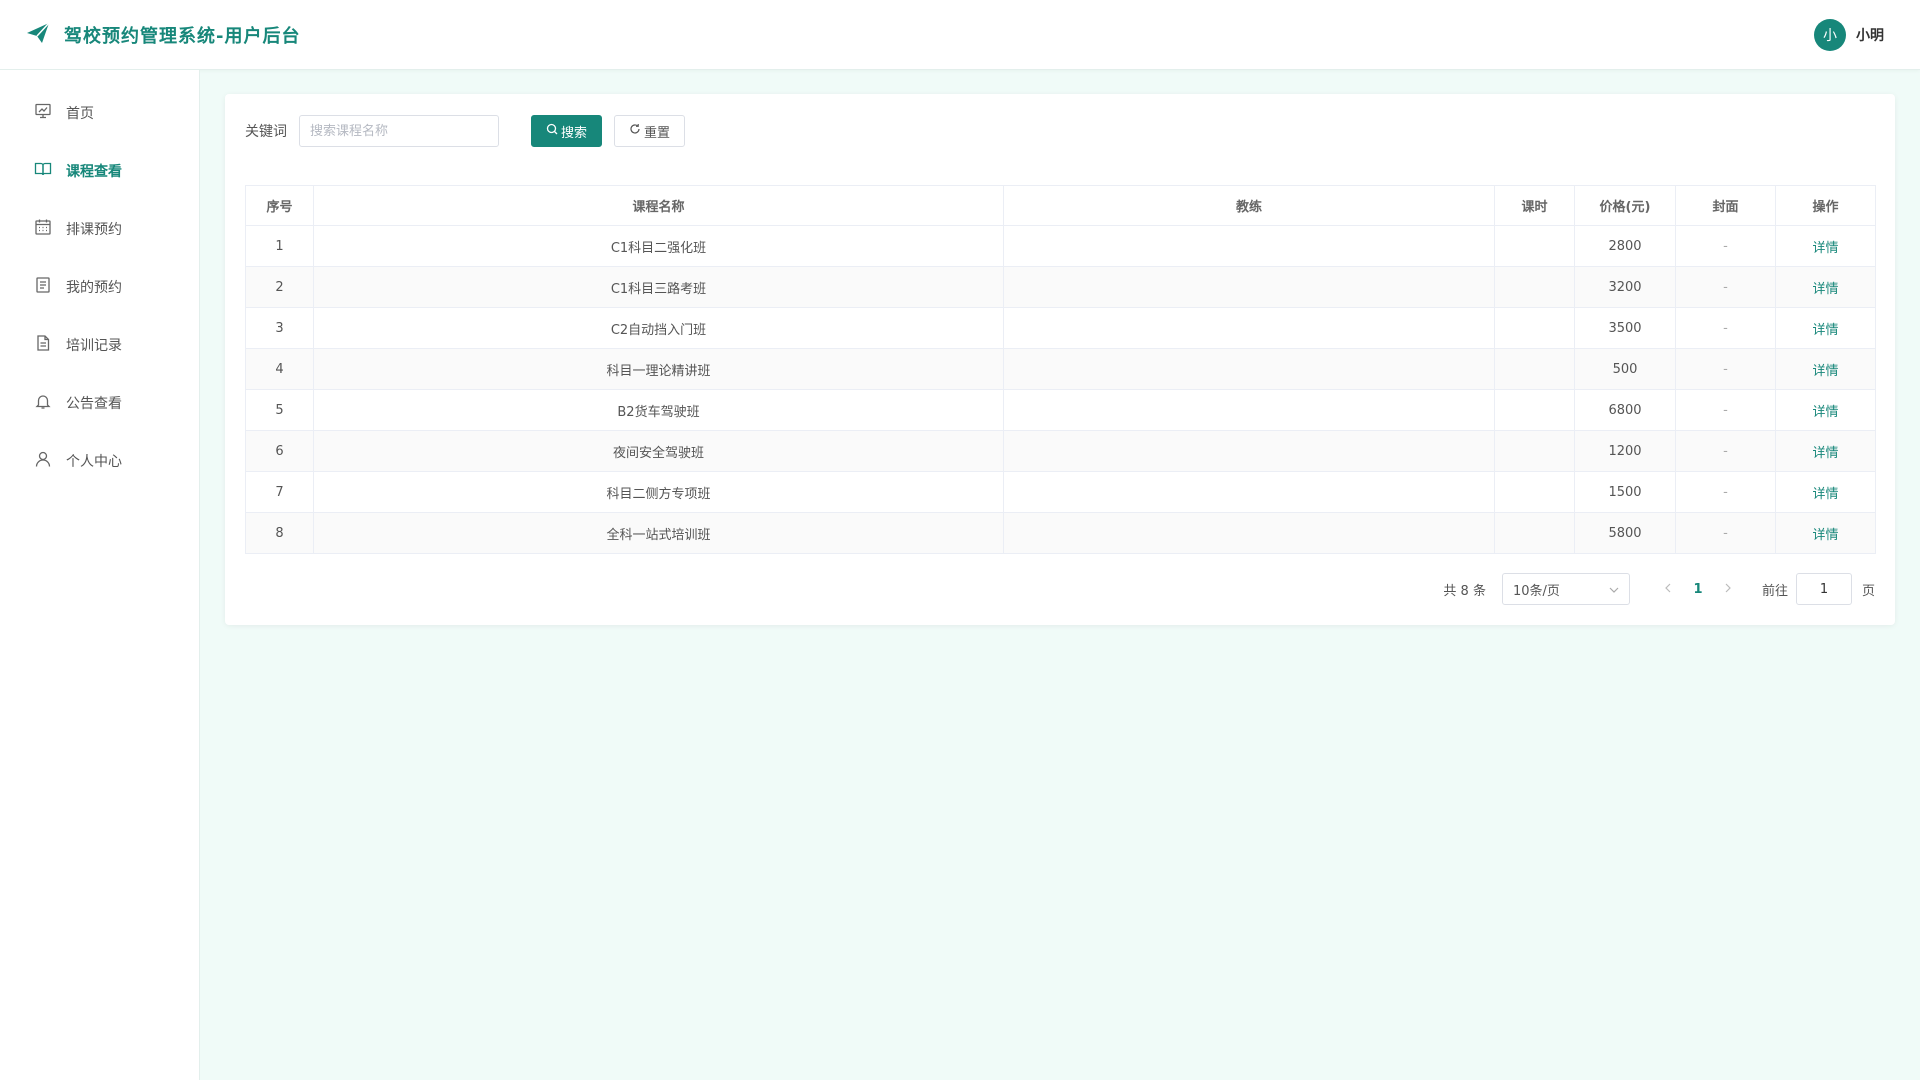 The width and height of the screenshot is (1920, 1080). Describe the element at coordinates (1830, 34) in the screenshot. I see `avatar: 小` at that location.